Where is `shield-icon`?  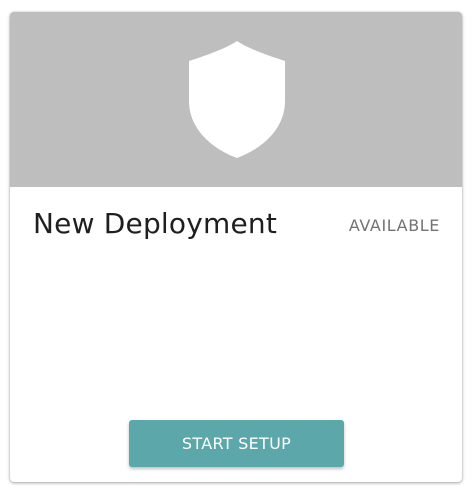 shield-icon is located at coordinates (237, 99).